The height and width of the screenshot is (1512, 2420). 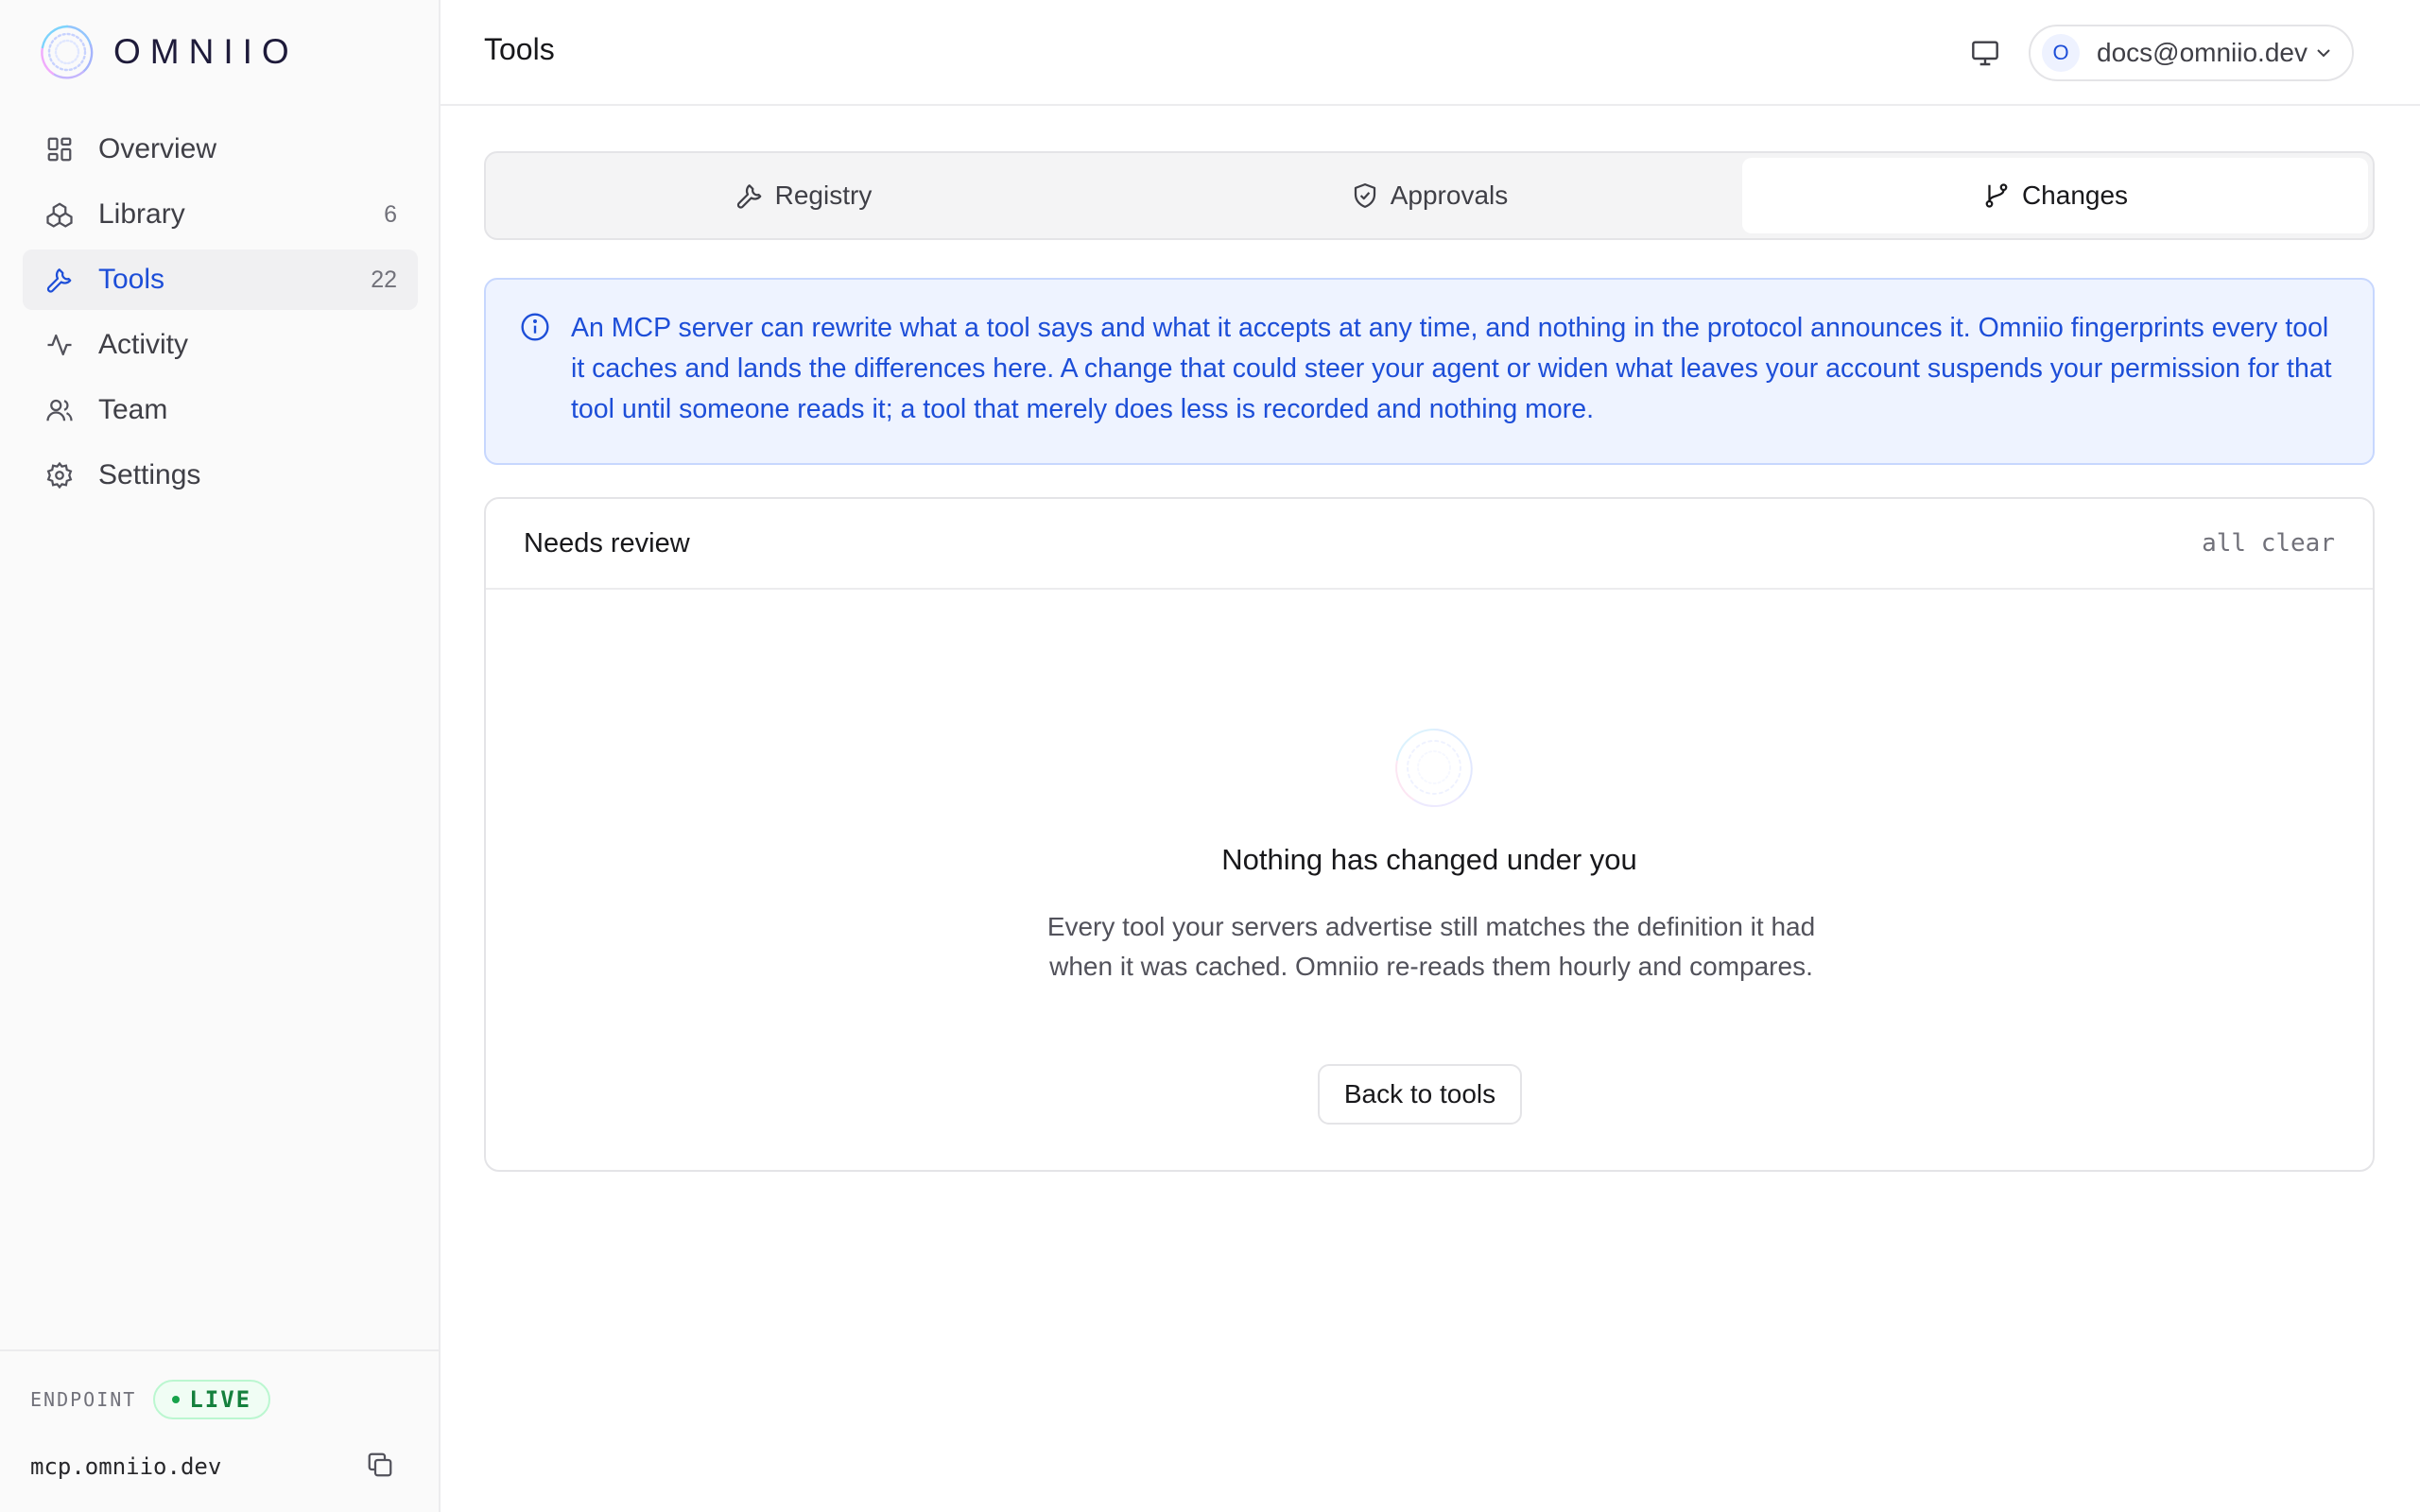 I want to click on sidebar-item-library: Library 6, so click(x=220, y=214).